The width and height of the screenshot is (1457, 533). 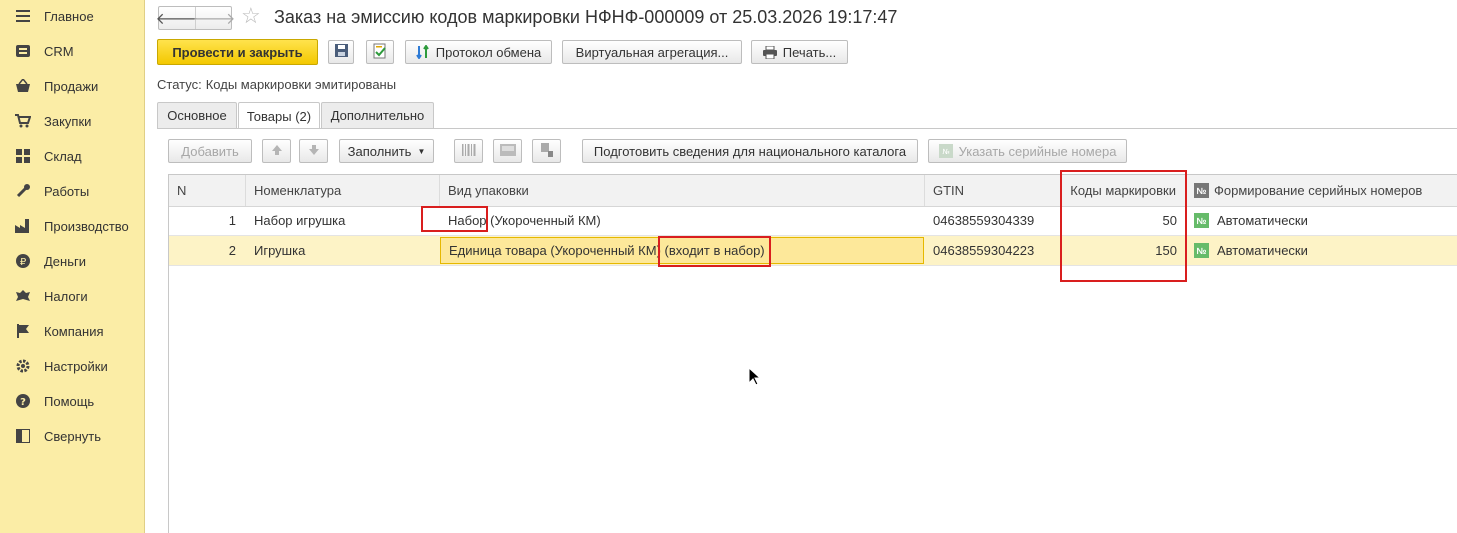 What do you see at coordinates (237, 52) in the screenshot?
I see `post-and-close-button: Провести и закрыть` at bounding box center [237, 52].